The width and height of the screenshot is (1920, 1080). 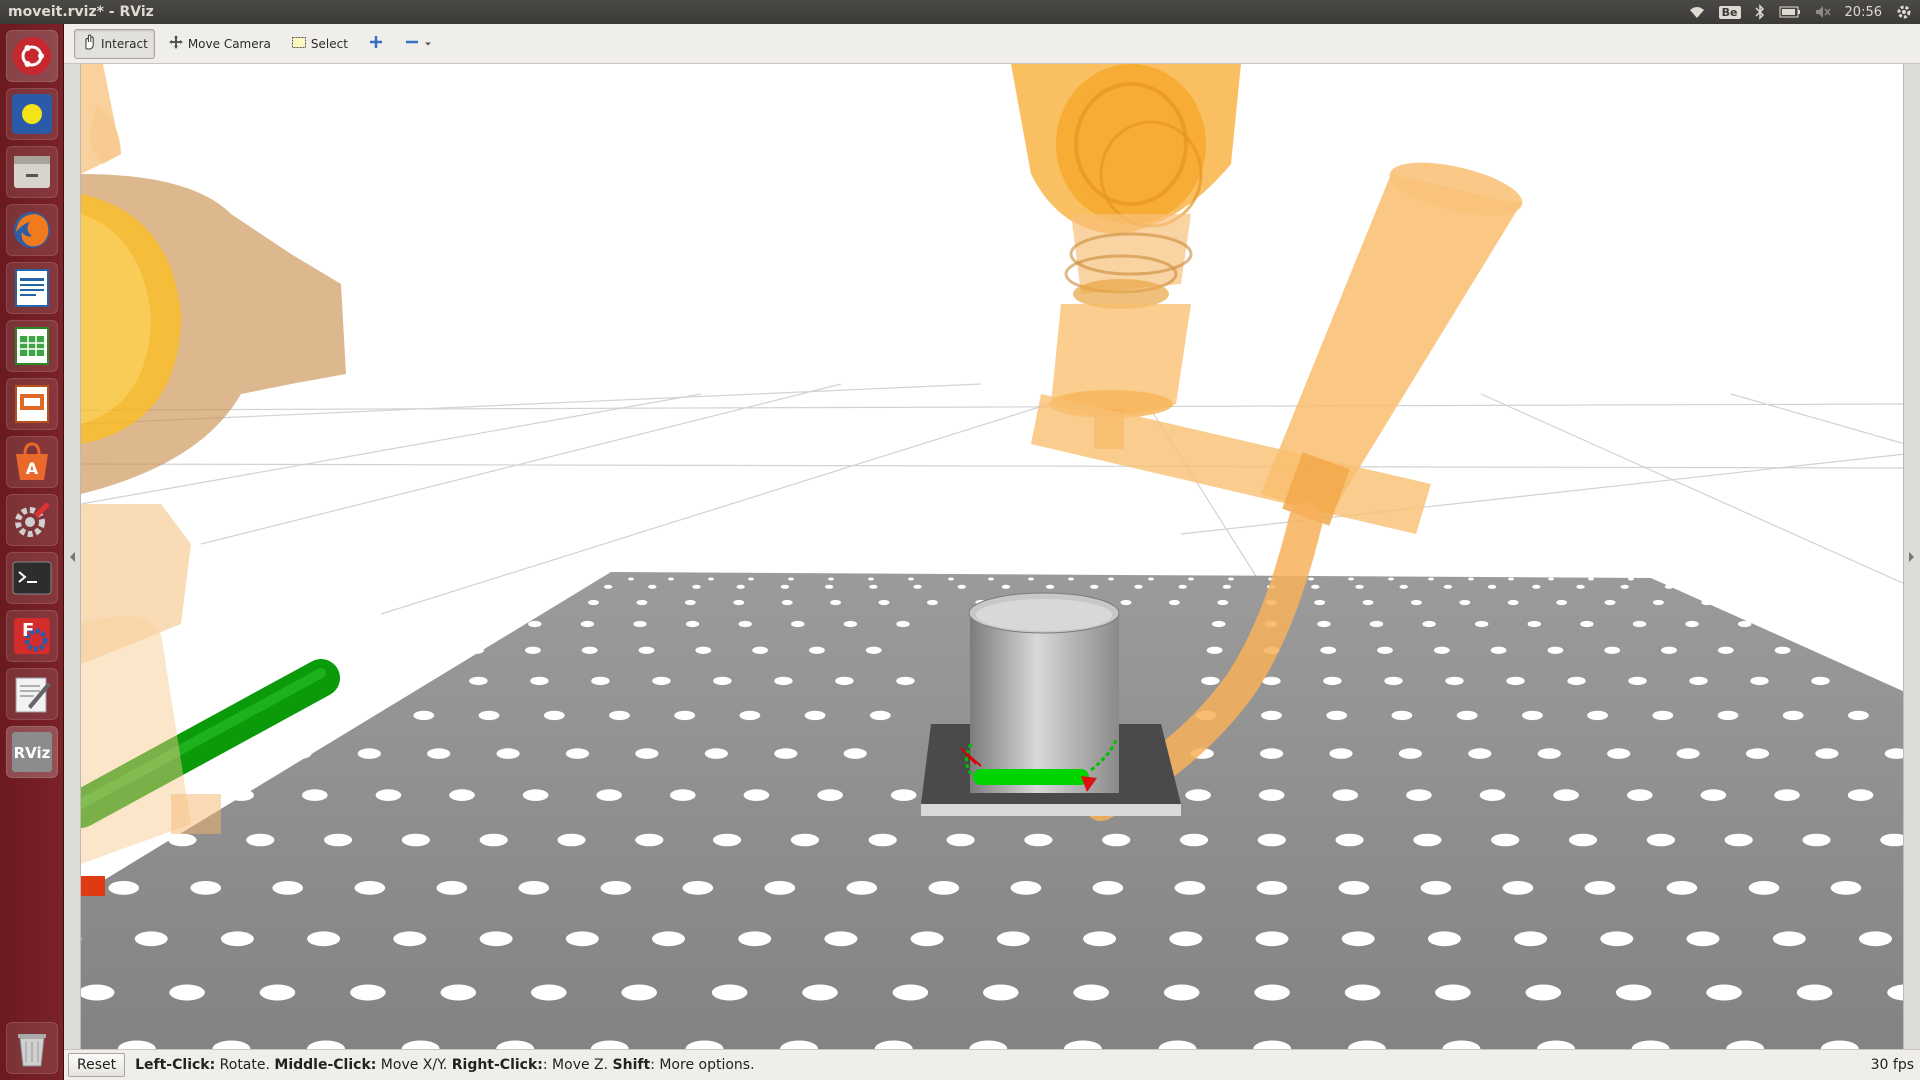 I want to click on right-panel-collapsed, so click(x=1912, y=556).